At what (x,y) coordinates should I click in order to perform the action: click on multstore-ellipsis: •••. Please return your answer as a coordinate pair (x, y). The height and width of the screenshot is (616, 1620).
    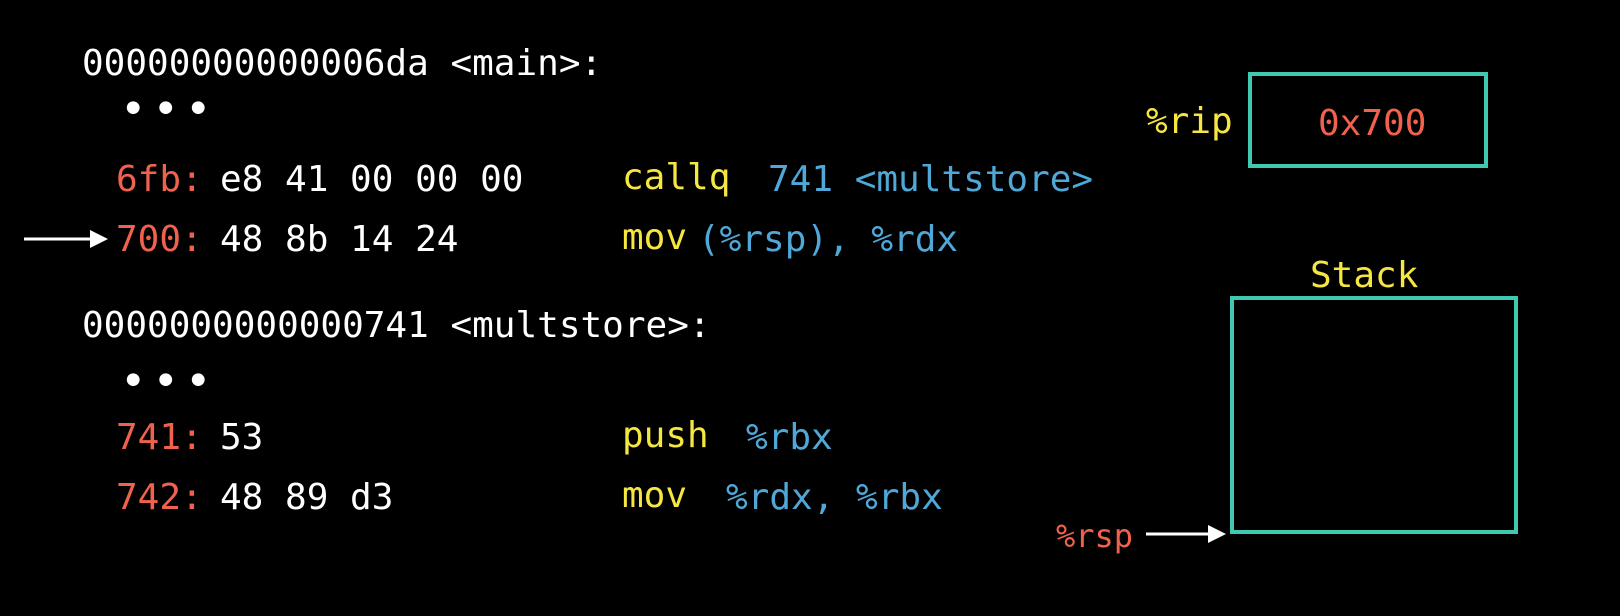
    Looking at the image, I should click on (169, 381).